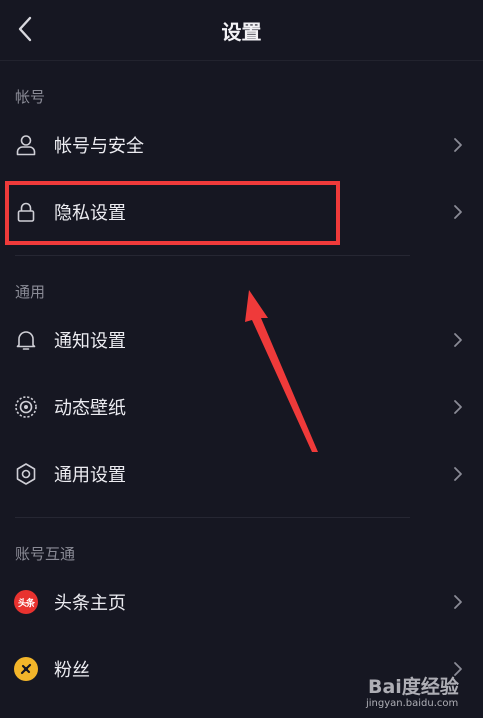 This screenshot has height=718, width=483. I want to click on chevron-left-icon, so click(25, 29).